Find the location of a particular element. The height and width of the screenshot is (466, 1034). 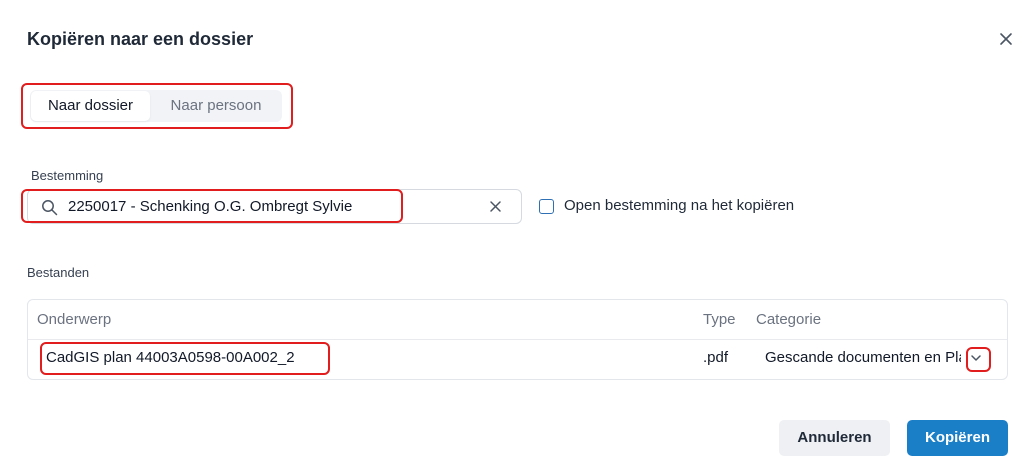

open-after-copy-label: Open bestemming na het kopiëren is located at coordinates (679, 205).